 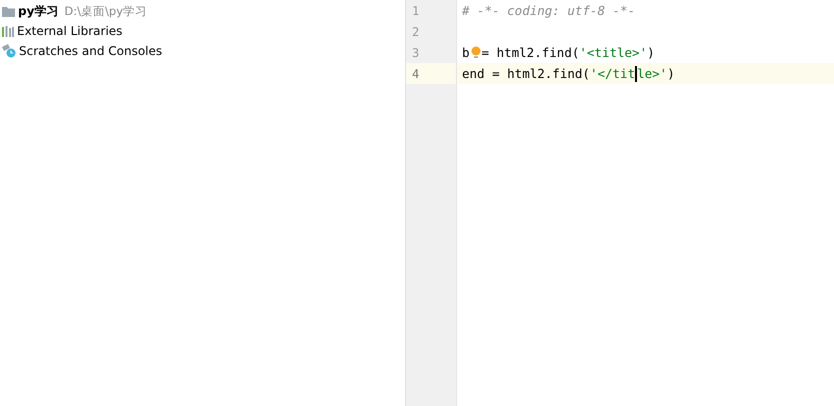 I want to click on code-text: b, so click(x=466, y=52).